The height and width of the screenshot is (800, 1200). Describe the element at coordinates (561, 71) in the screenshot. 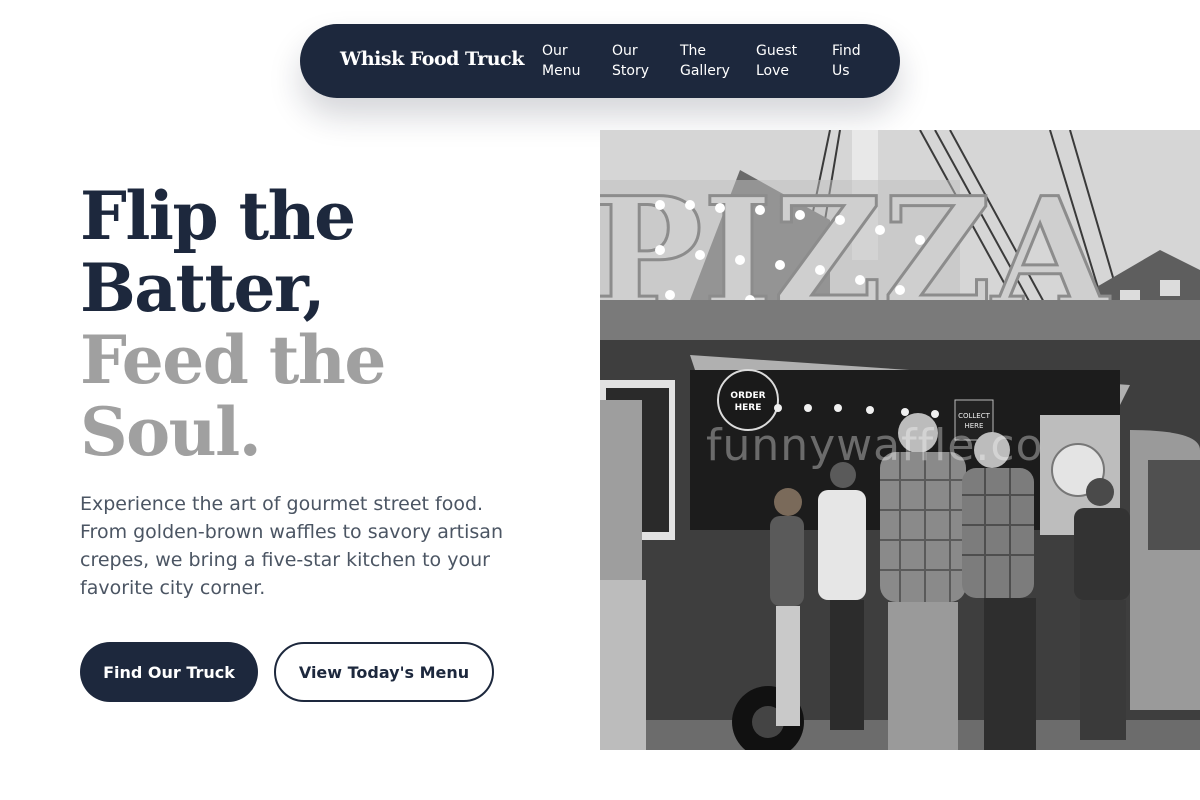

I see `nav-link-label: Menu` at that location.